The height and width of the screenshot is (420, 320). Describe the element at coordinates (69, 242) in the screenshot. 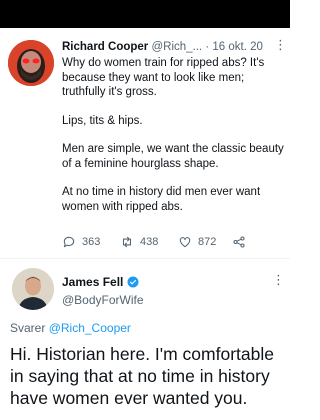

I see `reply-icon` at that location.